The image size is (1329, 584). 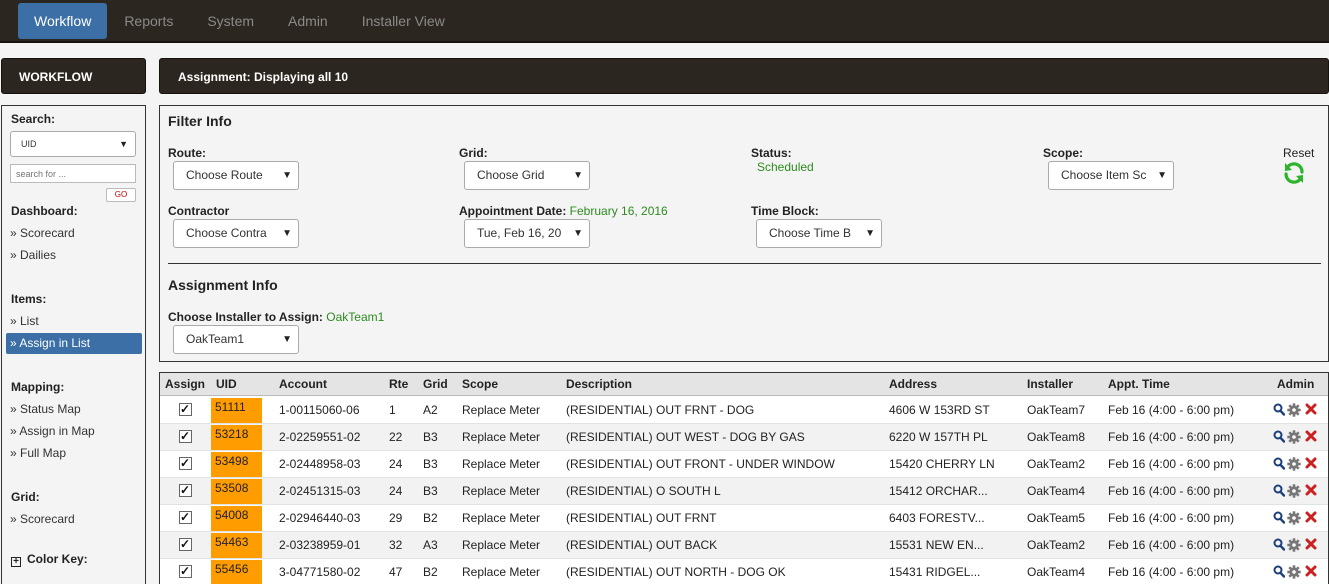 What do you see at coordinates (308, 21) in the screenshot?
I see `nav-tab-admin: Admin` at bounding box center [308, 21].